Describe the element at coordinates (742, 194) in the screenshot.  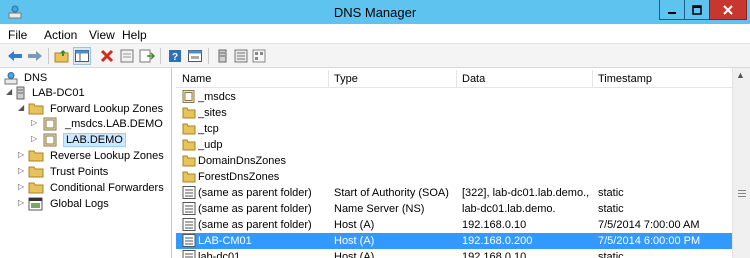
I see `scroll-grip-icon` at that location.